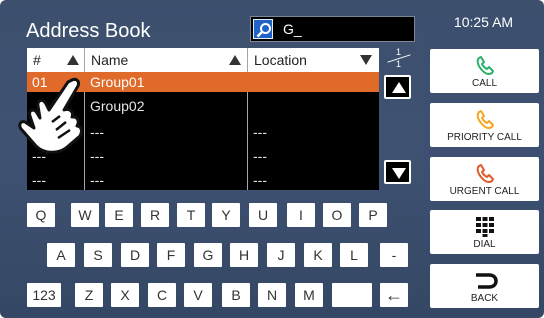 The image size is (544, 318). Describe the element at coordinates (203, 180) in the screenshot. I see `table-row: --- --- ---` at that location.